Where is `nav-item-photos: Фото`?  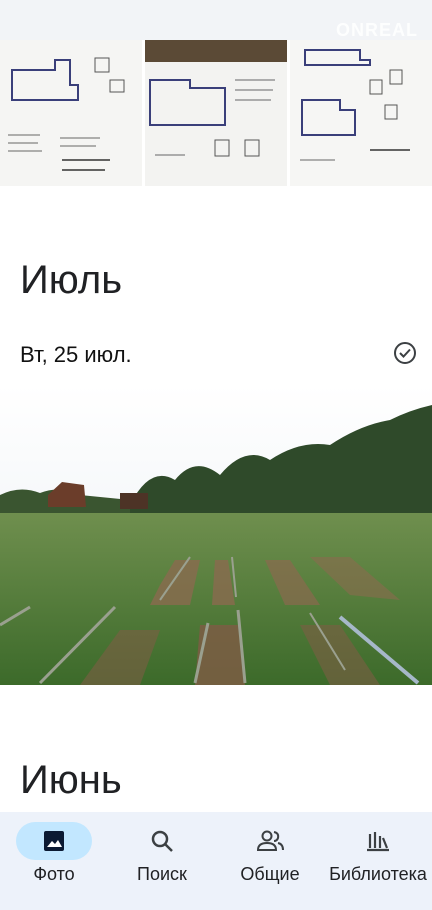 nav-item-photos: Фото is located at coordinates (54, 861).